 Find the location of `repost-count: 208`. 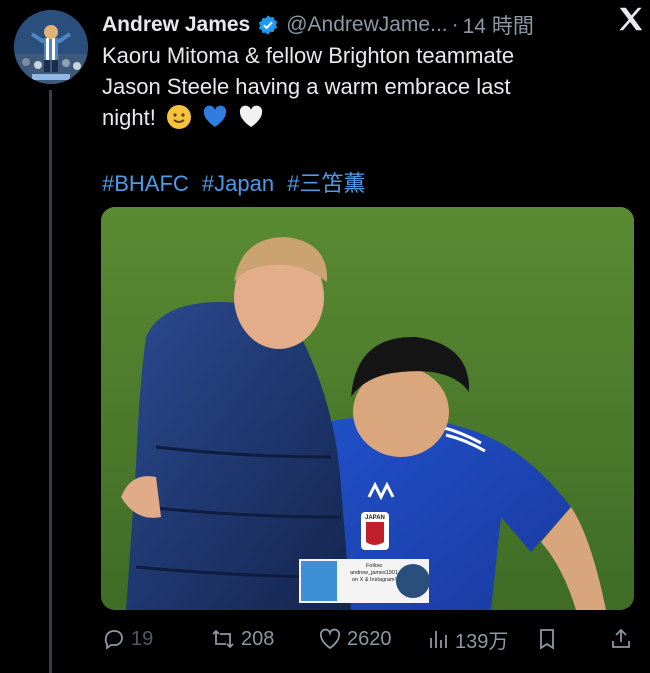

repost-count: 208 is located at coordinates (258, 638).